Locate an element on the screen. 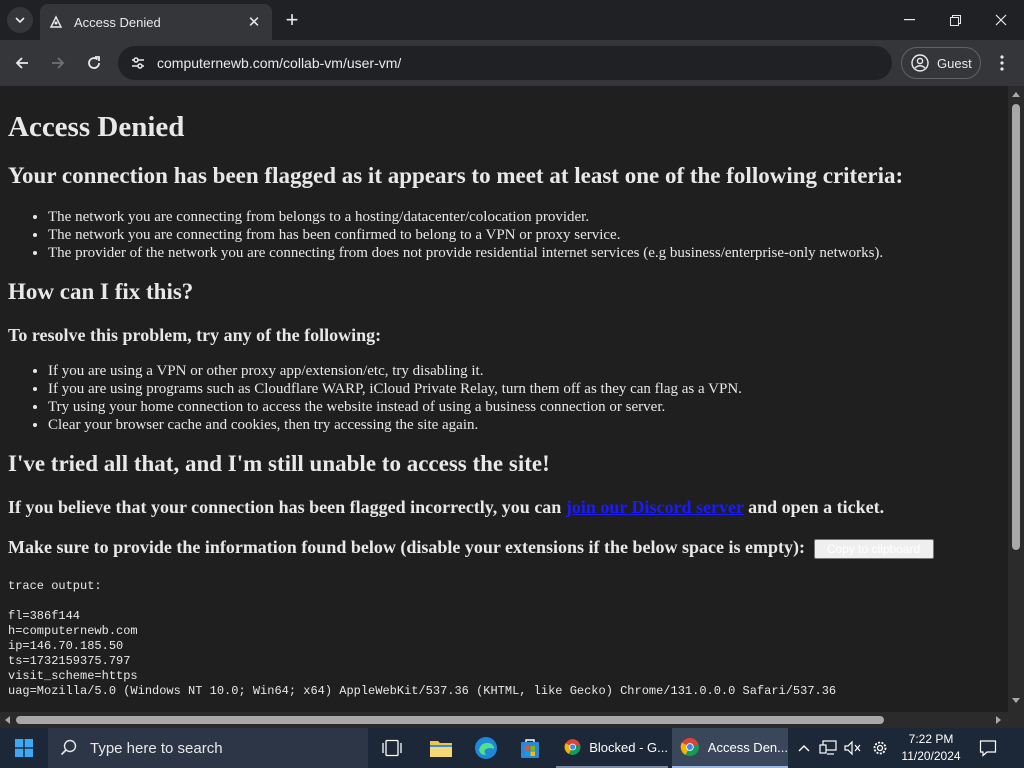  forward-icon is located at coordinates (58, 63).